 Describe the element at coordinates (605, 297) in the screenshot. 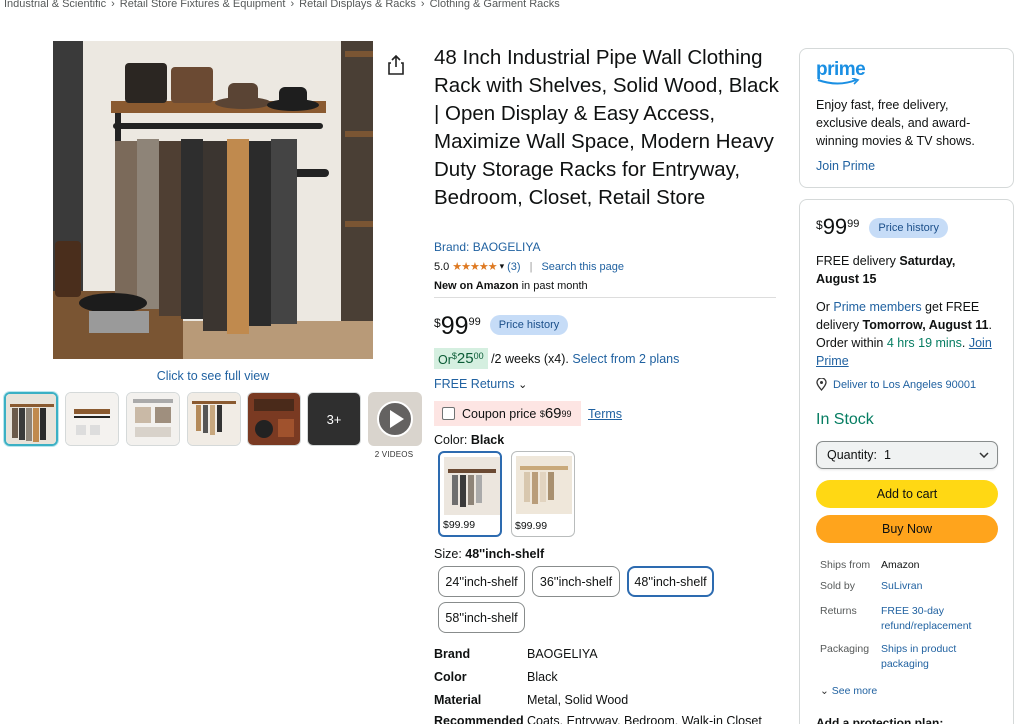

I see `divider-line` at that location.